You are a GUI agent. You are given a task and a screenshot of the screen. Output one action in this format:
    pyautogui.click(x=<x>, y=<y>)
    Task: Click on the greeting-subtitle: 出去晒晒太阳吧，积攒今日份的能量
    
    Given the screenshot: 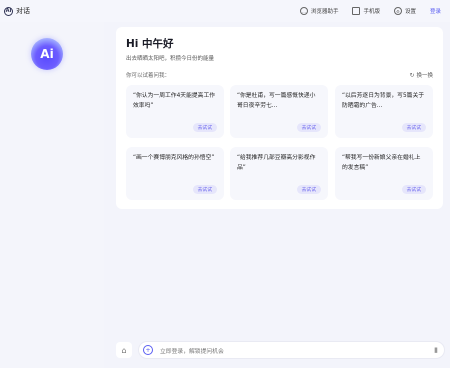 What is the action you would take?
    pyautogui.click(x=170, y=59)
    